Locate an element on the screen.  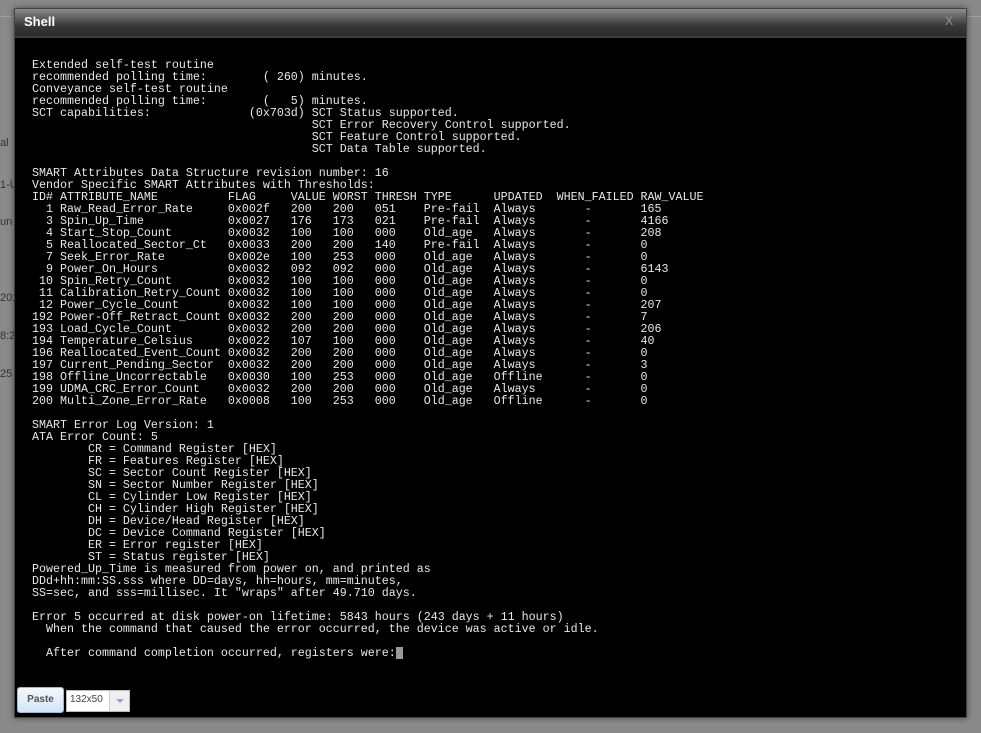
dialog-titlebar: Shell X is located at coordinates (490, 23).